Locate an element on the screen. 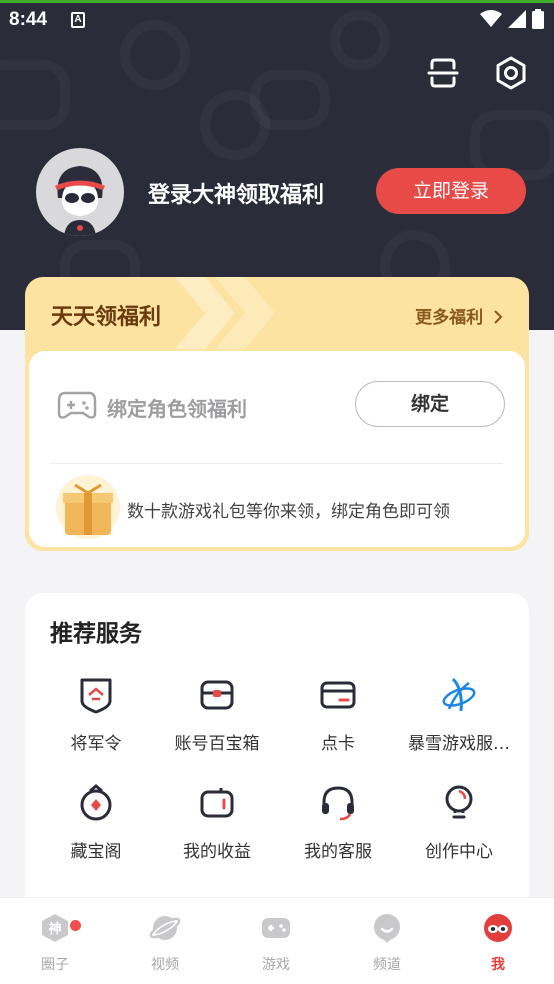 The height and width of the screenshot is (984, 554). bottom-navigation: 神 圈子 视频 游戏 频道 我 is located at coordinates (277, 940).